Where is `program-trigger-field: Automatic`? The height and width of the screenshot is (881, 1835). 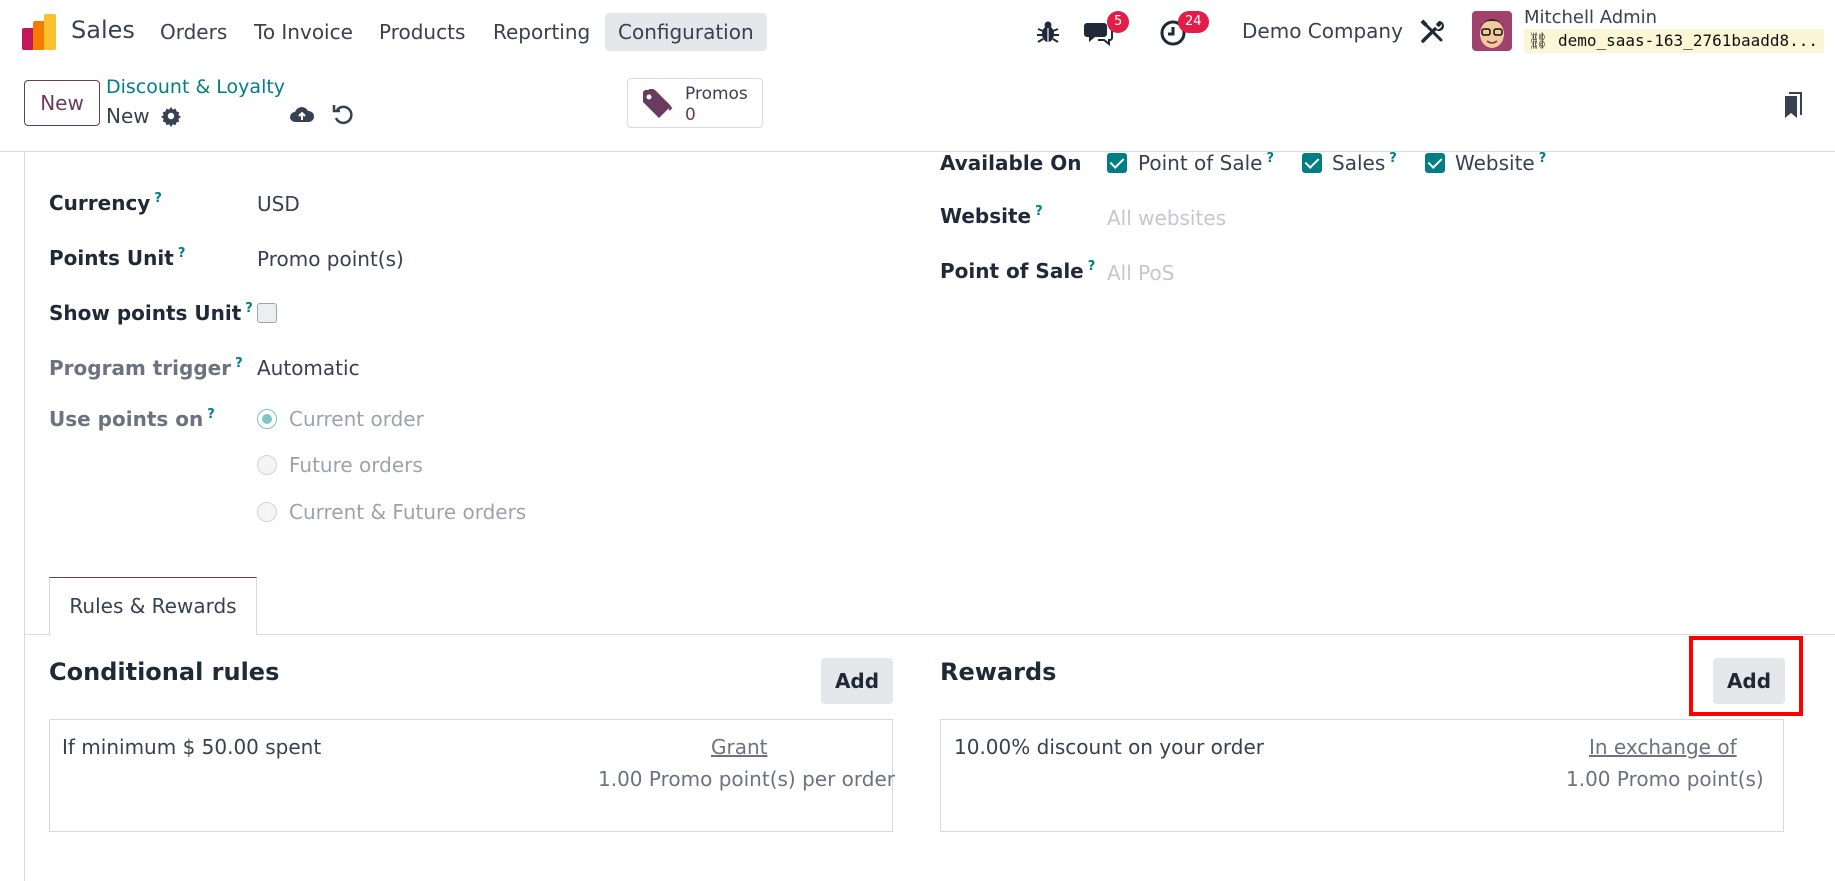 program-trigger-field: Automatic is located at coordinates (308, 368).